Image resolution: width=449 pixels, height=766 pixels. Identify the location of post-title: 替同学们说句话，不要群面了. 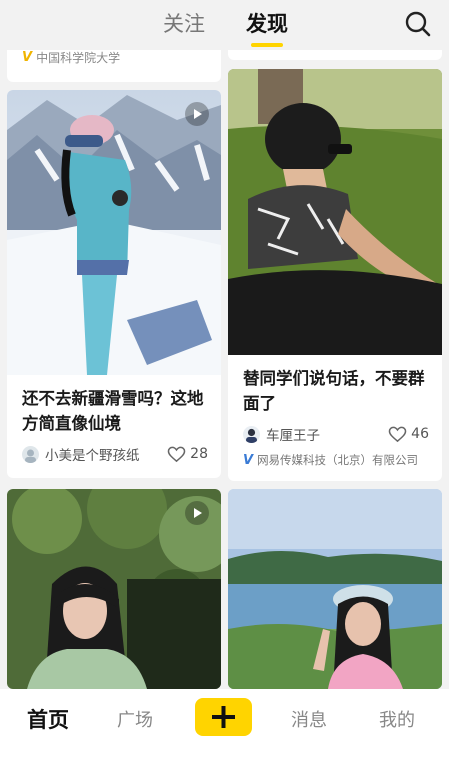
(338, 391).